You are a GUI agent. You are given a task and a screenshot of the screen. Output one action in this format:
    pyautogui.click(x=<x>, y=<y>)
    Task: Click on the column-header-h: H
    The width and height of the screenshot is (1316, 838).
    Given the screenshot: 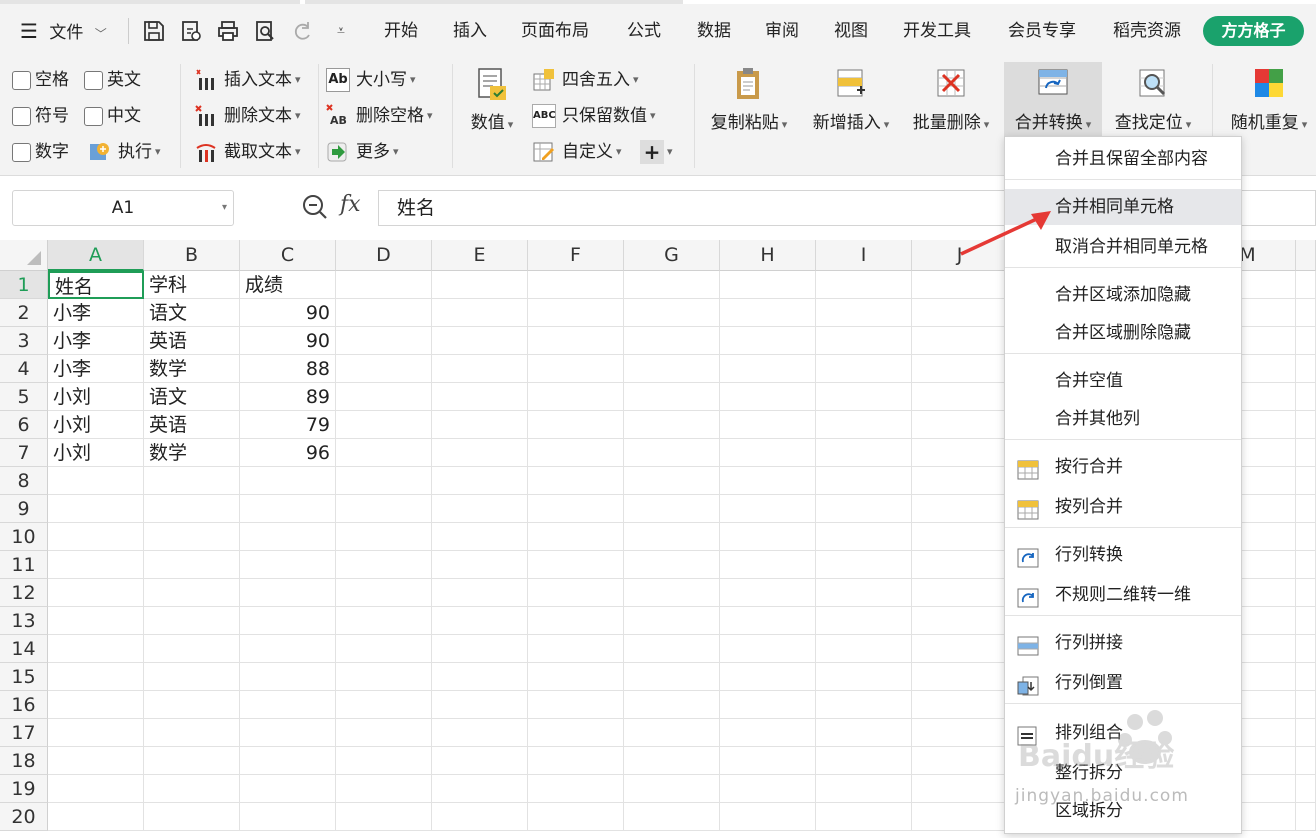 What is the action you would take?
    pyautogui.click(x=768, y=255)
    